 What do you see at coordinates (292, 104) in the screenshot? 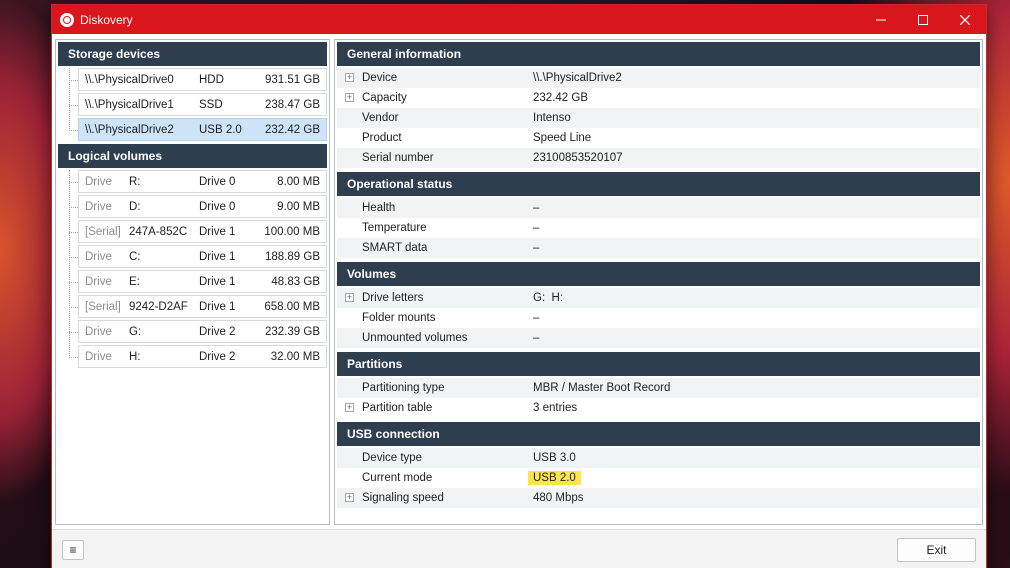
I see `device-size: 238.47 GB` at bounding box center [292, 104].